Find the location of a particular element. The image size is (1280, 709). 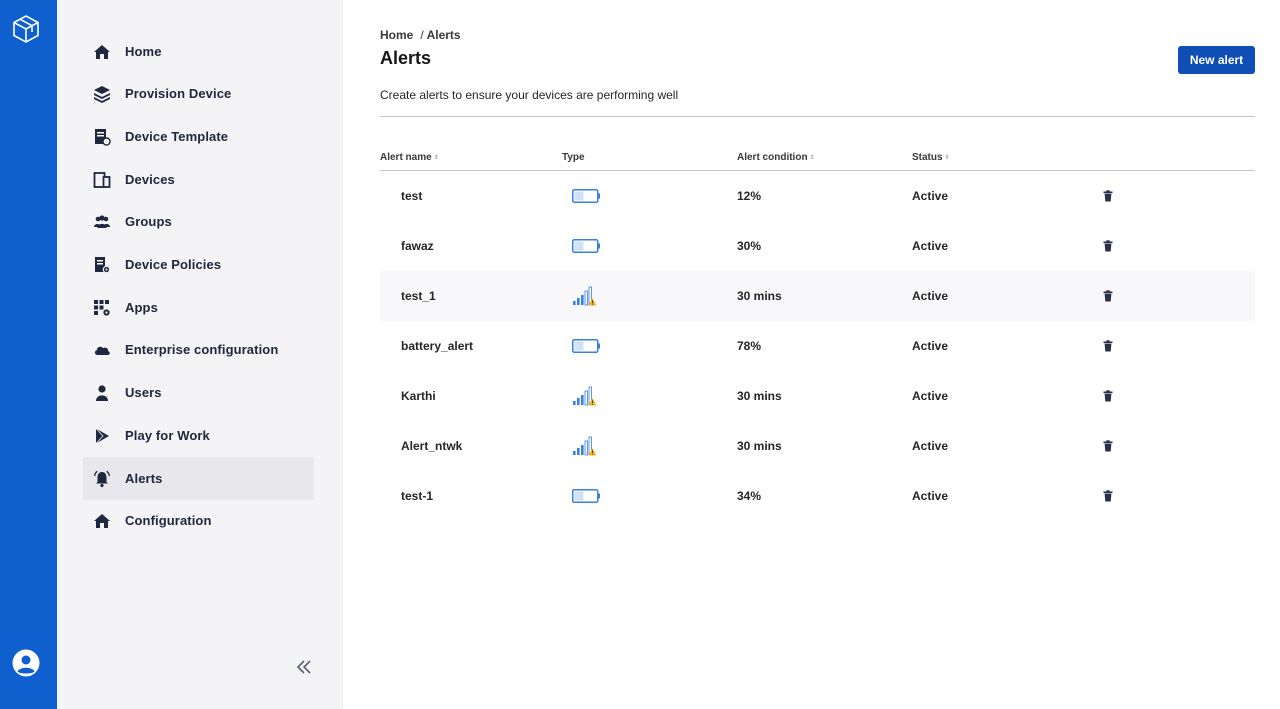

sidebar-item-groups: Groups is located at coordinates (198, 221).